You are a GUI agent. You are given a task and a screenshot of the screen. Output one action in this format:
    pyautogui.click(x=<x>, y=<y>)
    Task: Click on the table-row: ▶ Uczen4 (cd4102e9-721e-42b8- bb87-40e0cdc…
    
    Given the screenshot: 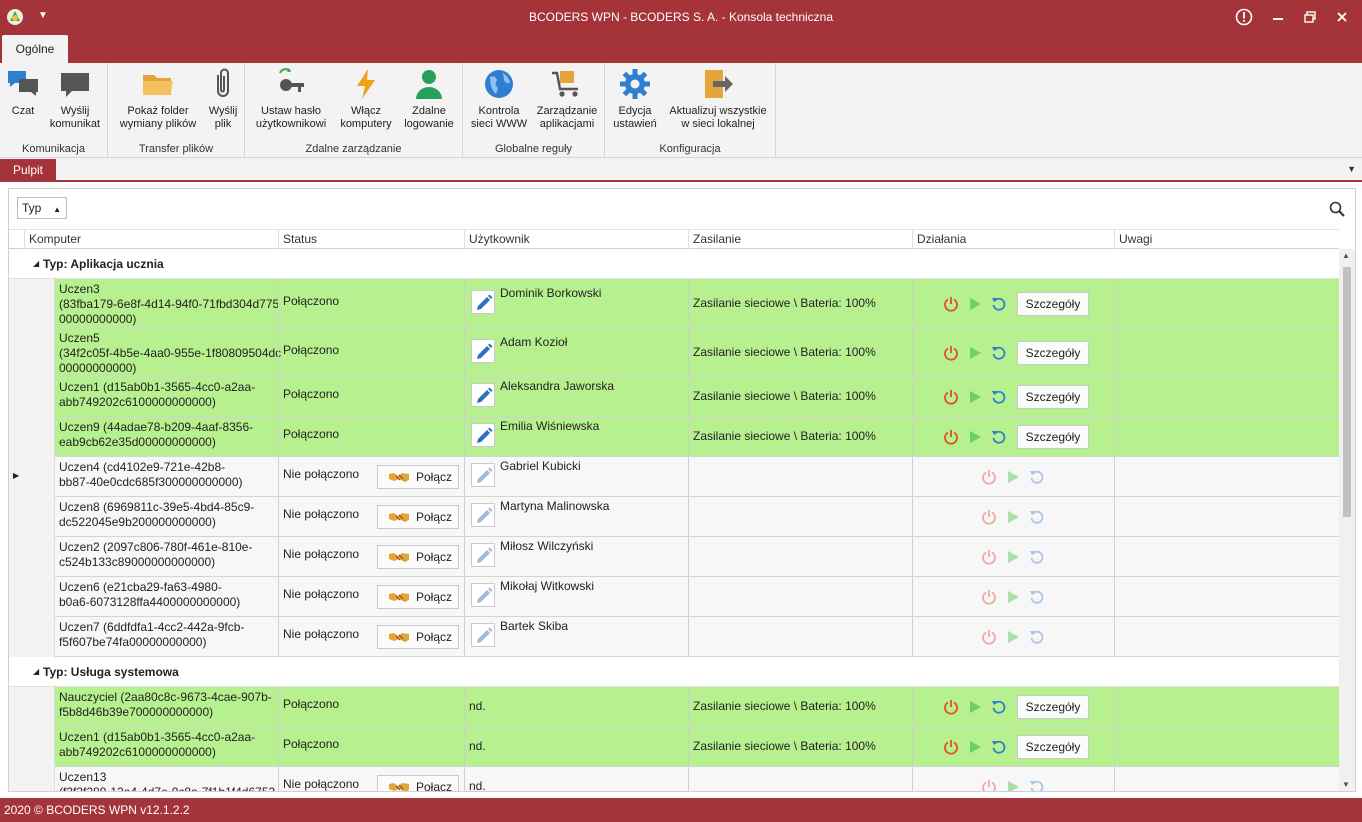 What is the action you would take?
    pyautogui.click(x=674, y=477)
    